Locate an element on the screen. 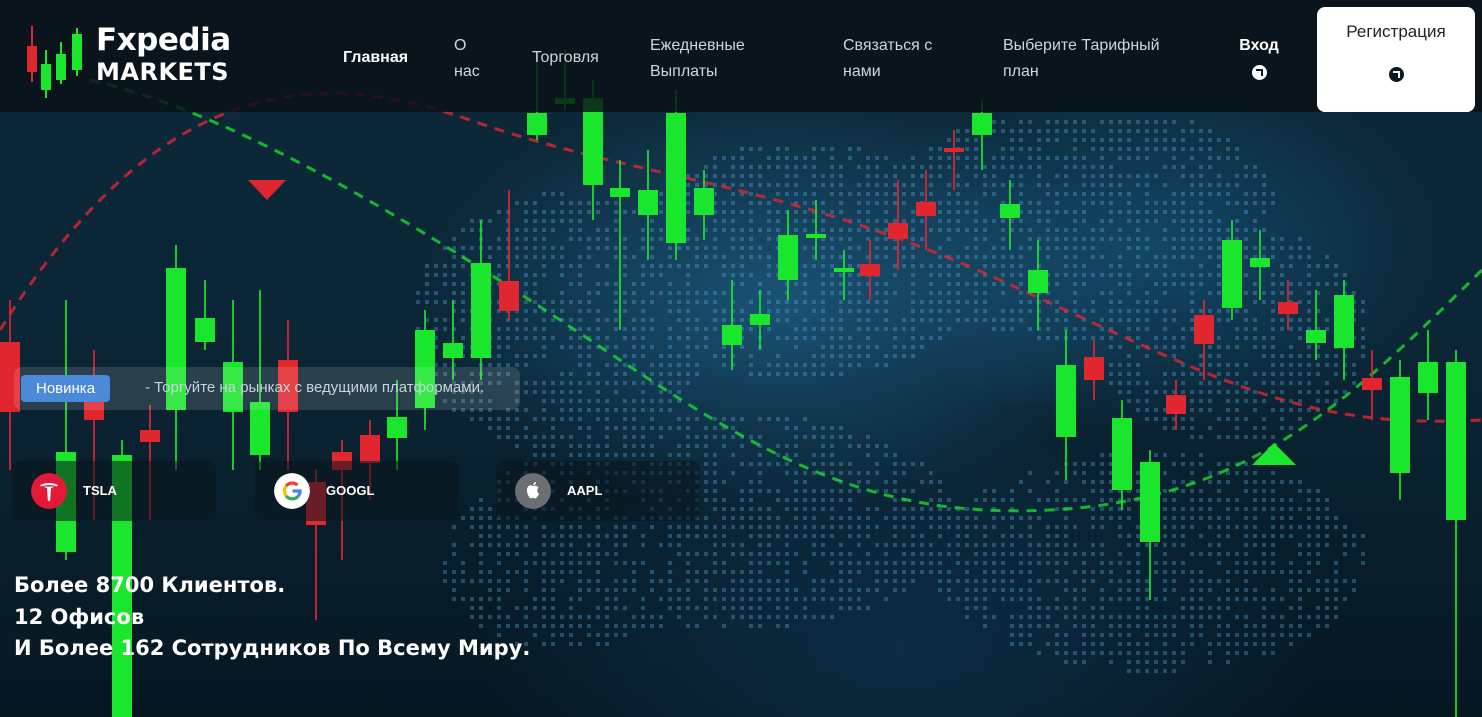 The width and height of the screenshot is (1482, 717). ticker-card-tsla: TSLA is located at coordinates (114, 491).